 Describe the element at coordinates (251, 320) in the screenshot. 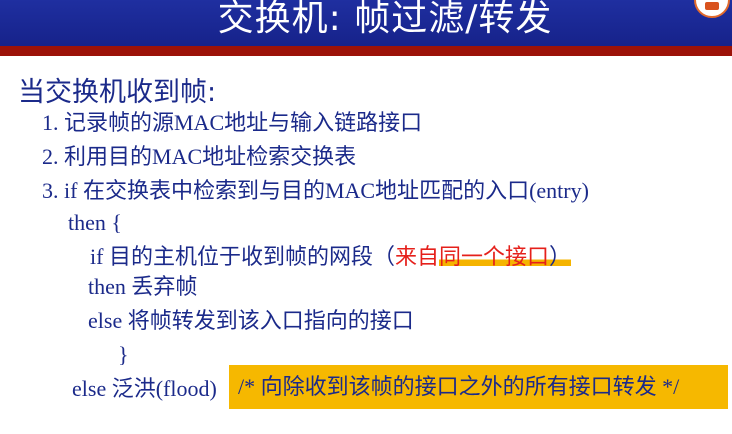

I see `else-forward: else 将帧转发到该入口指向的接口` at that location.